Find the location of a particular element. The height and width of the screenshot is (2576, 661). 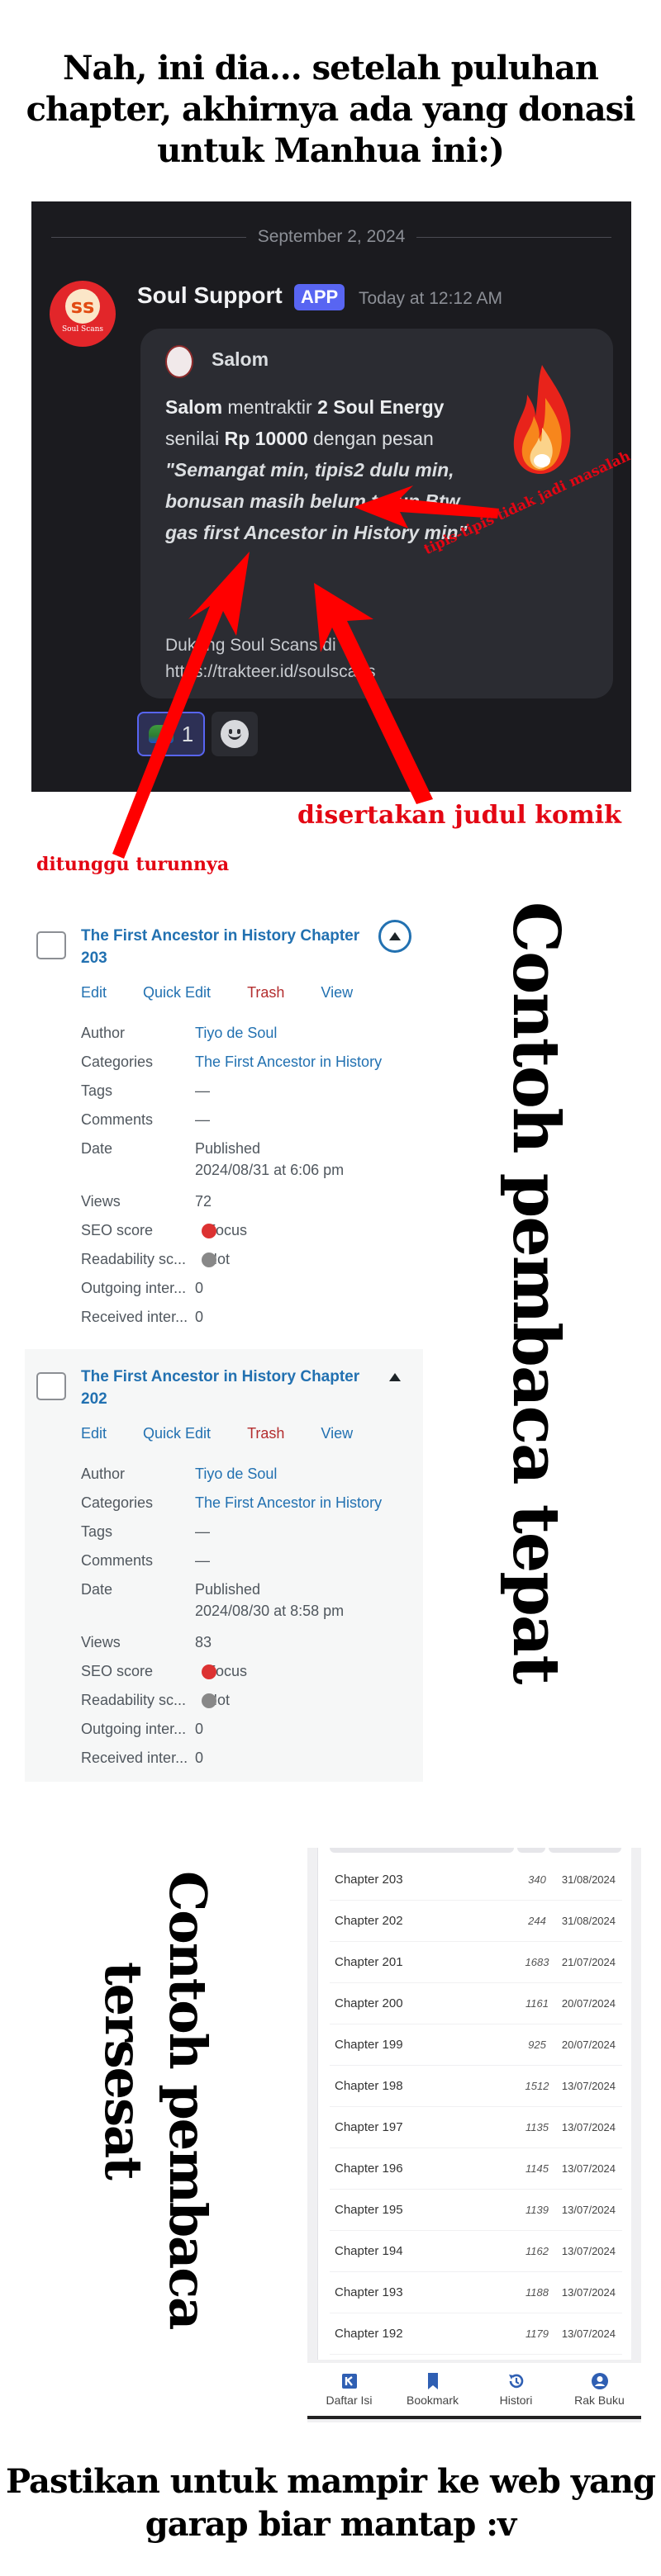

bottom-navigation: Daftar Isi Bookmark Histori Rak Buku is located at coordinates (474, 2391).